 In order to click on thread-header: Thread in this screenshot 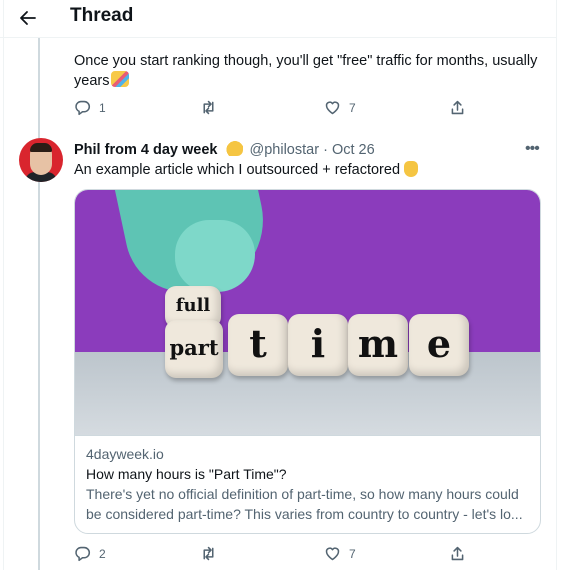, I will do `click(278, 19)`.